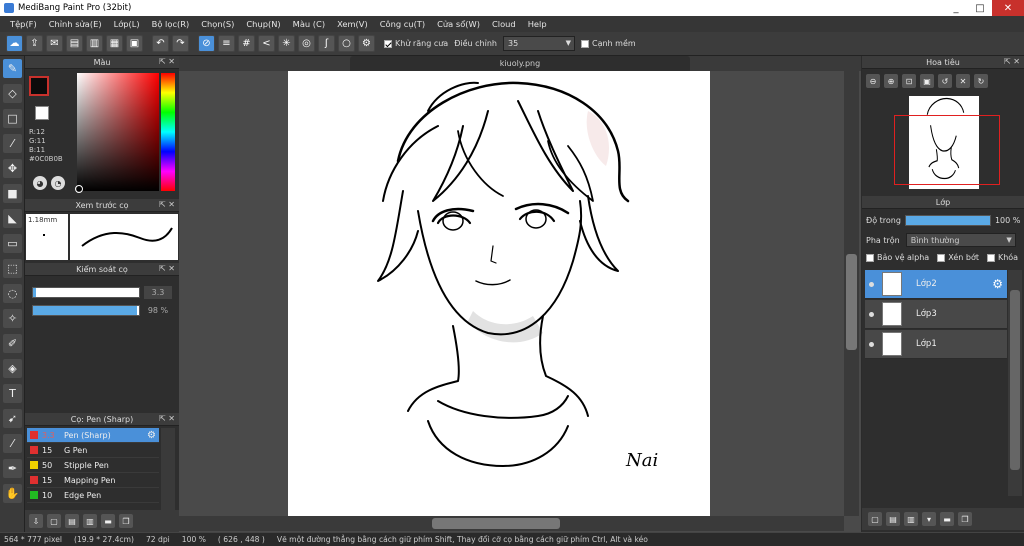  Describe the element at coordinates (42, 113) in the screenshot. I see `secondary-color-swatch` at that location.